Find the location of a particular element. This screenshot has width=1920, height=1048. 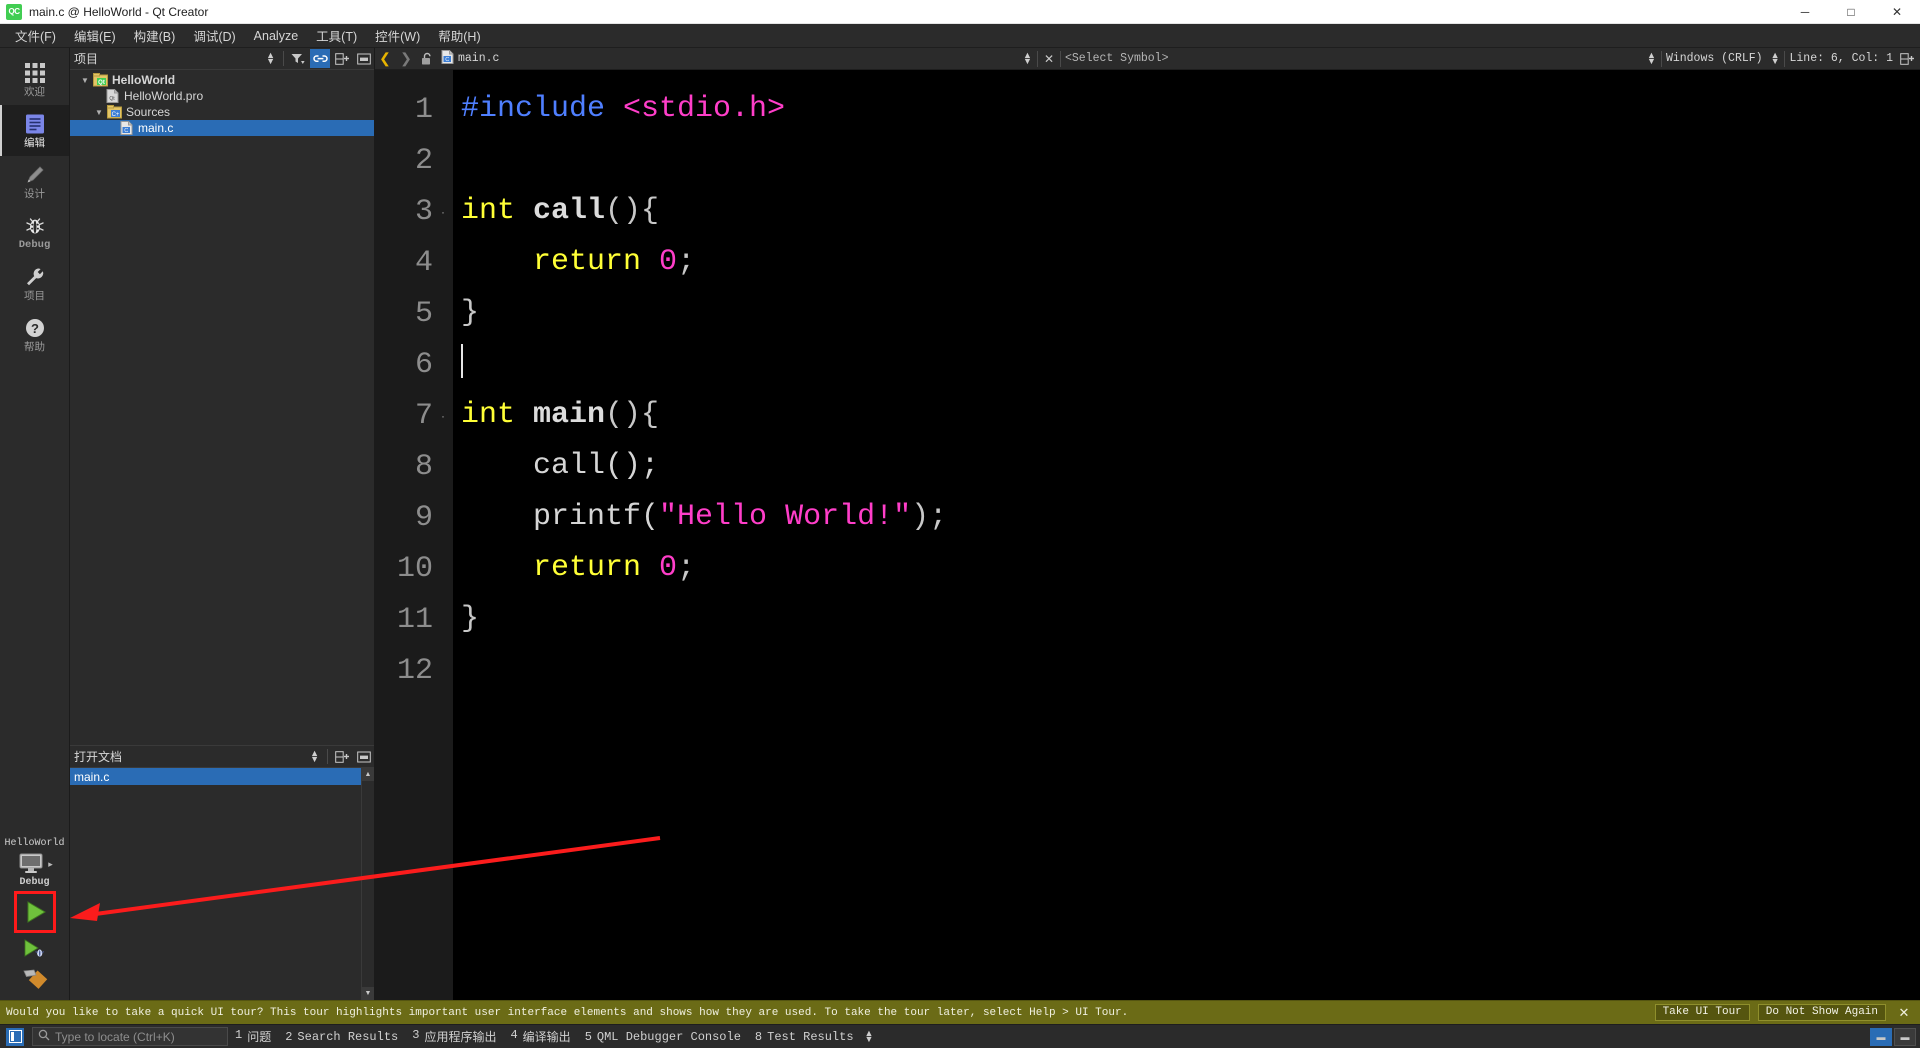

do-not-show-again-button: Do Not Show Again is located at coordinates (1821, 1012).